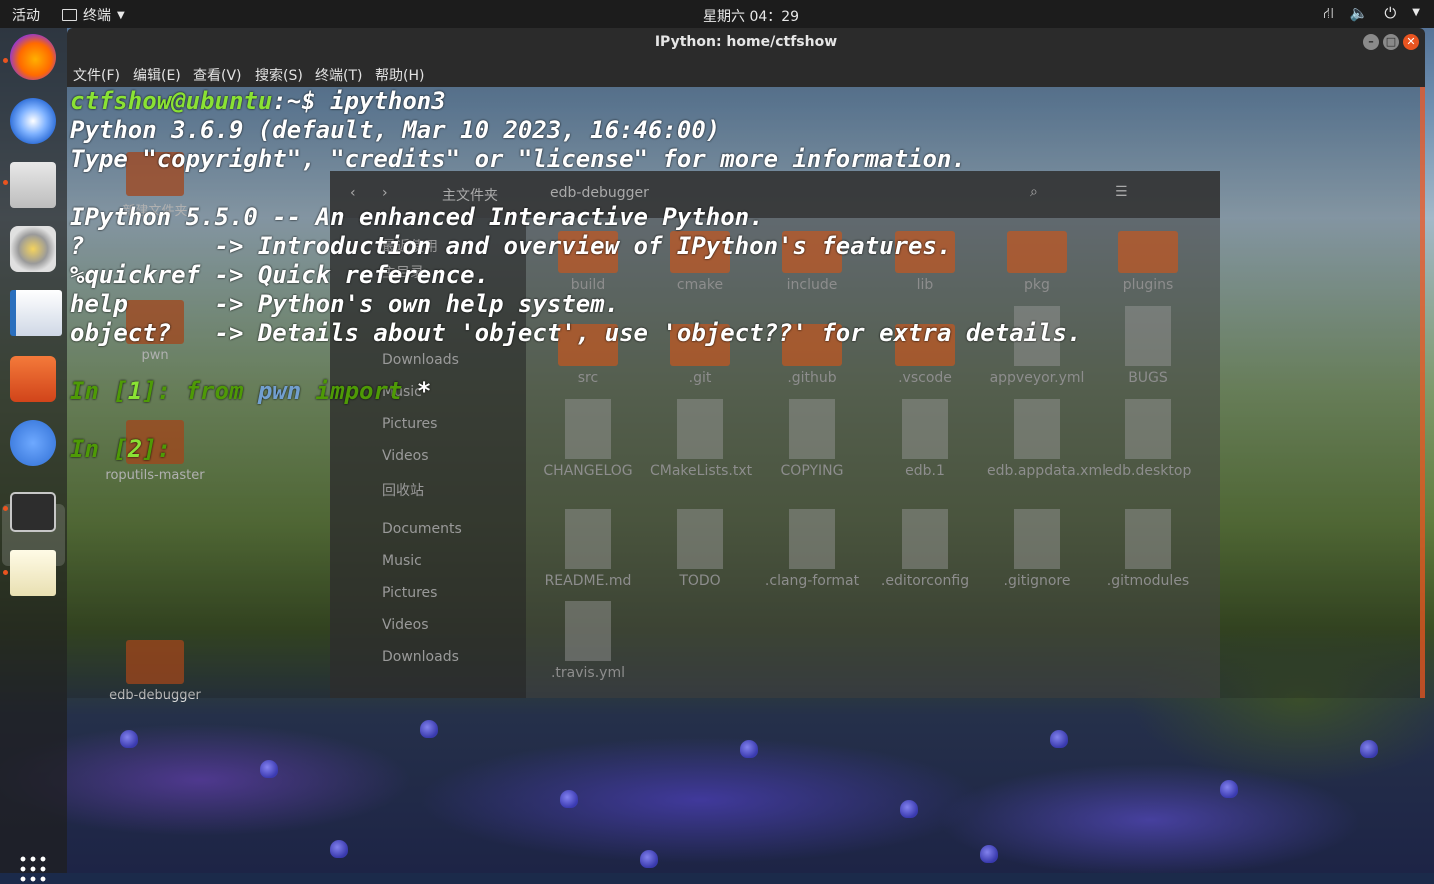 Image resolution: width=1434 pixels, height=884 pixels. Describe the element at coordinates (1328, 13) in the screenshot. I see `network-icon: ⛙` at that location.